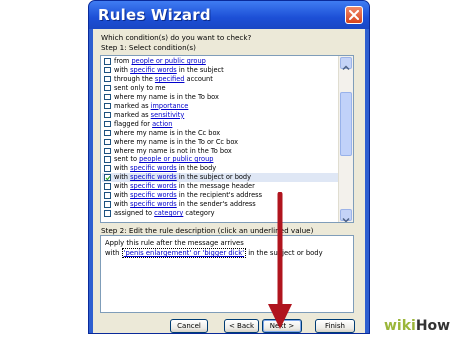  I want to click on chevron-down-icon, so click(346, 219).